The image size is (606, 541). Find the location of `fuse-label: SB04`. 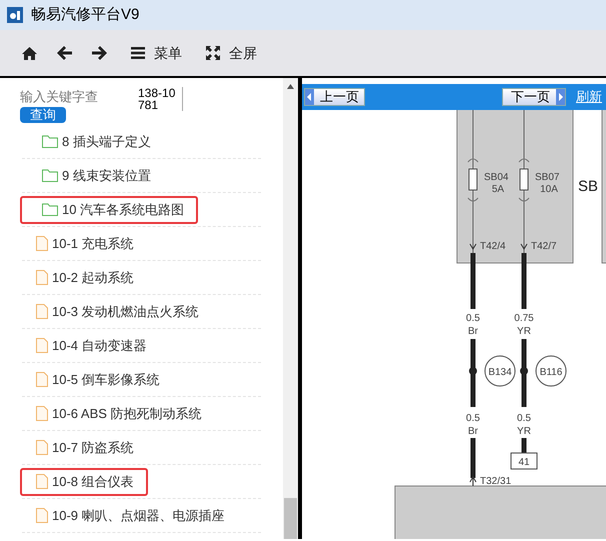

fuse-label: SB04 is located at coordinates (496, 177).